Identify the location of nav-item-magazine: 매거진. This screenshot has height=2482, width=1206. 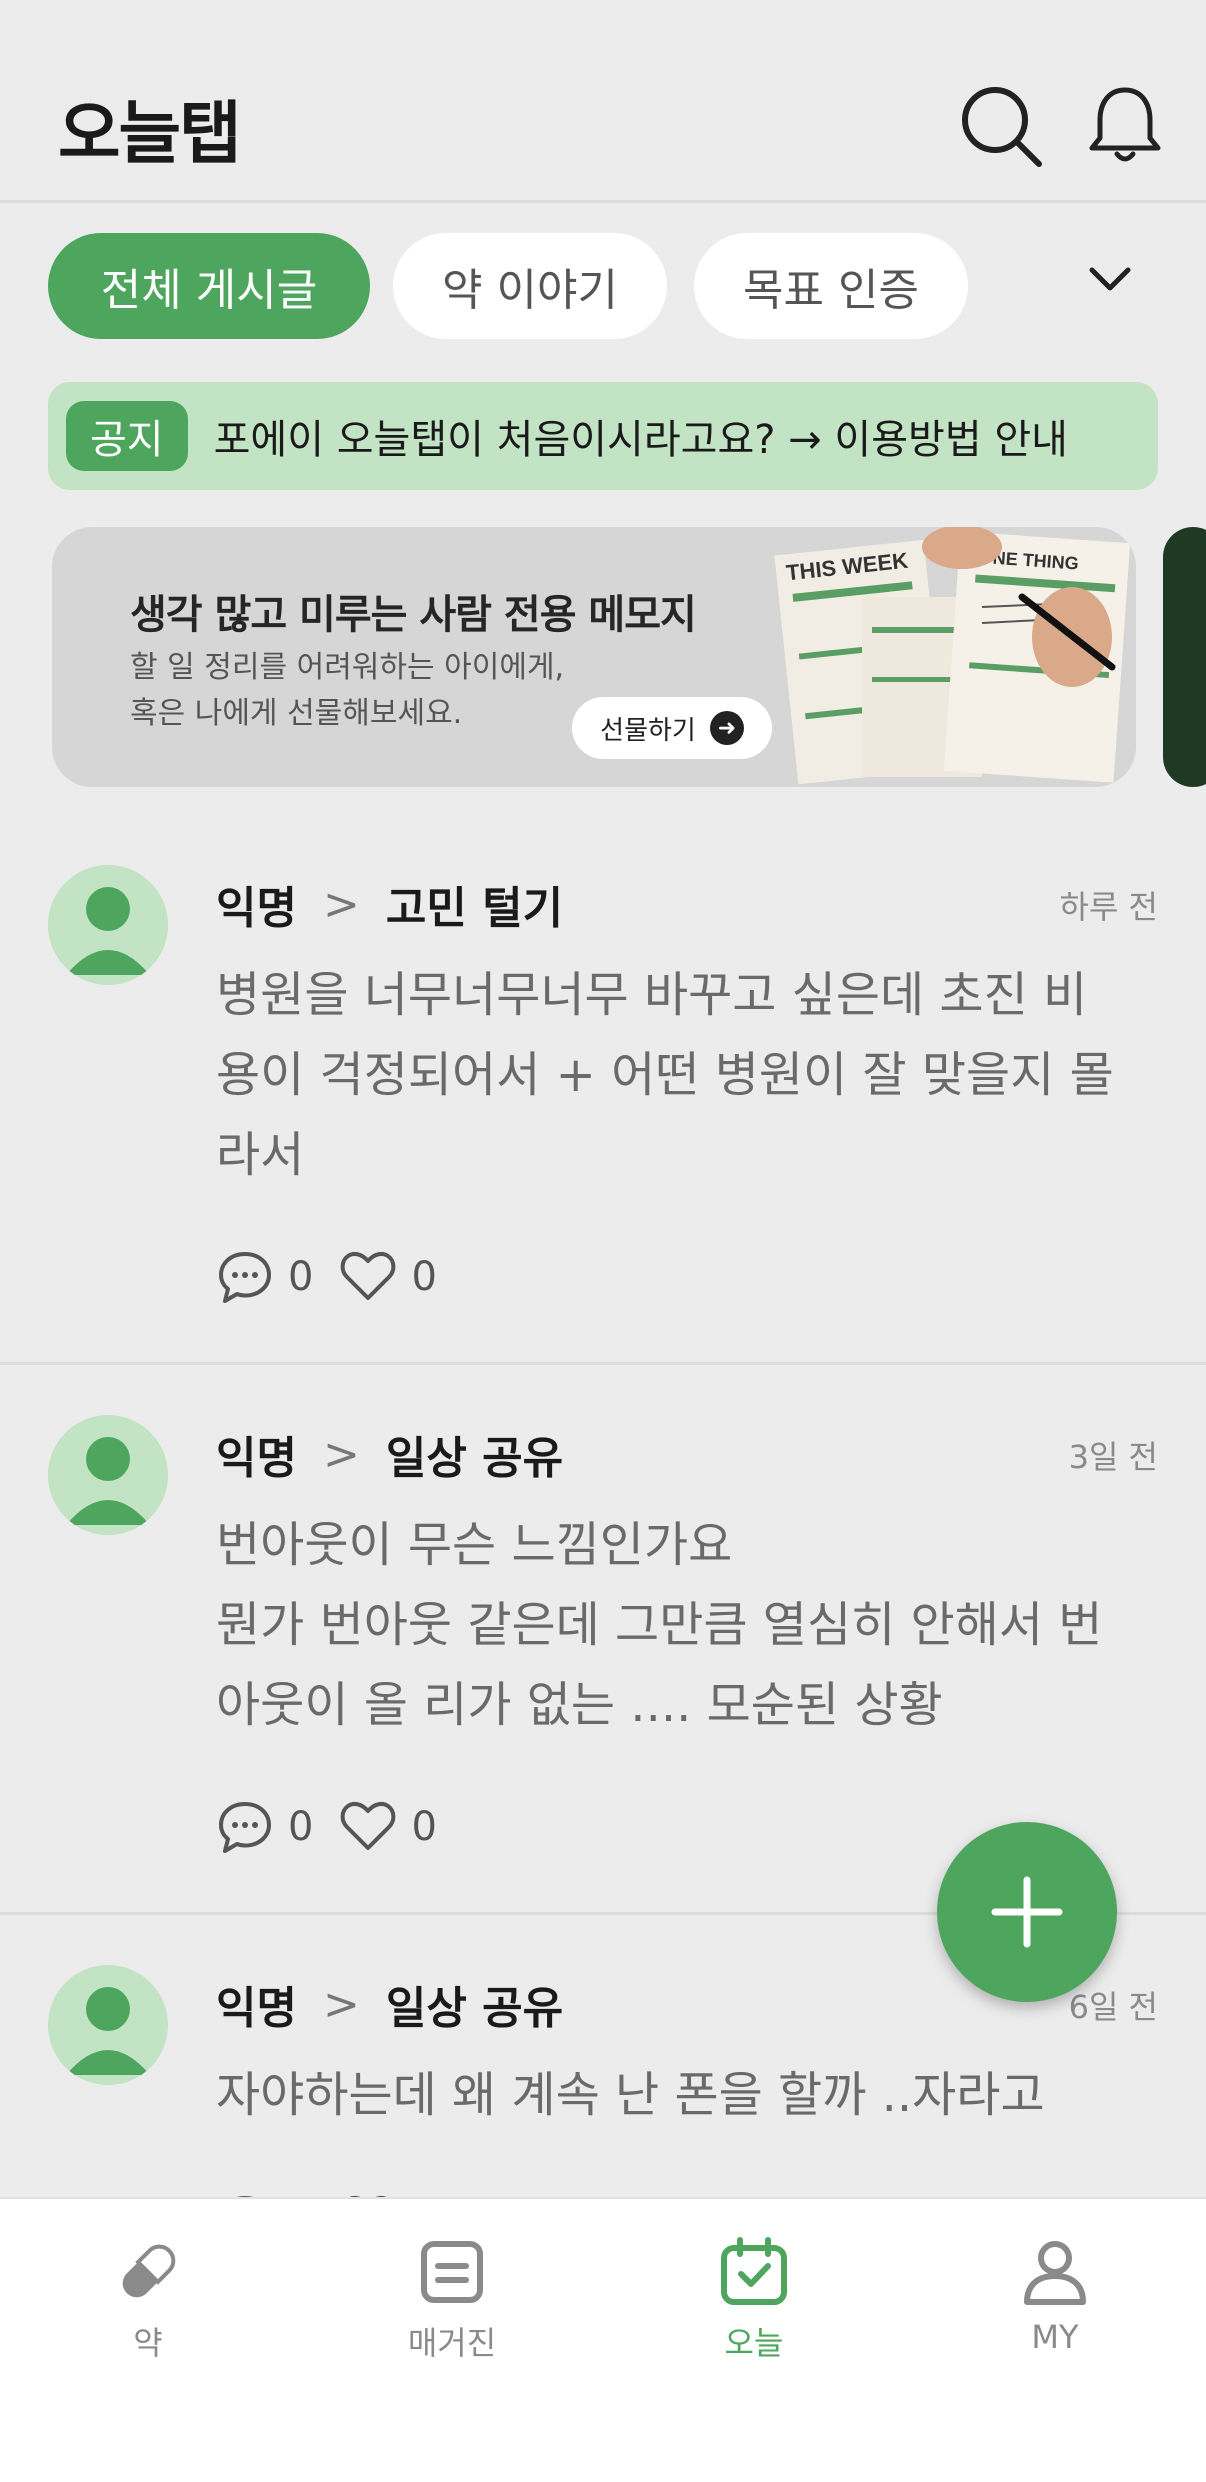
(452, 2299).